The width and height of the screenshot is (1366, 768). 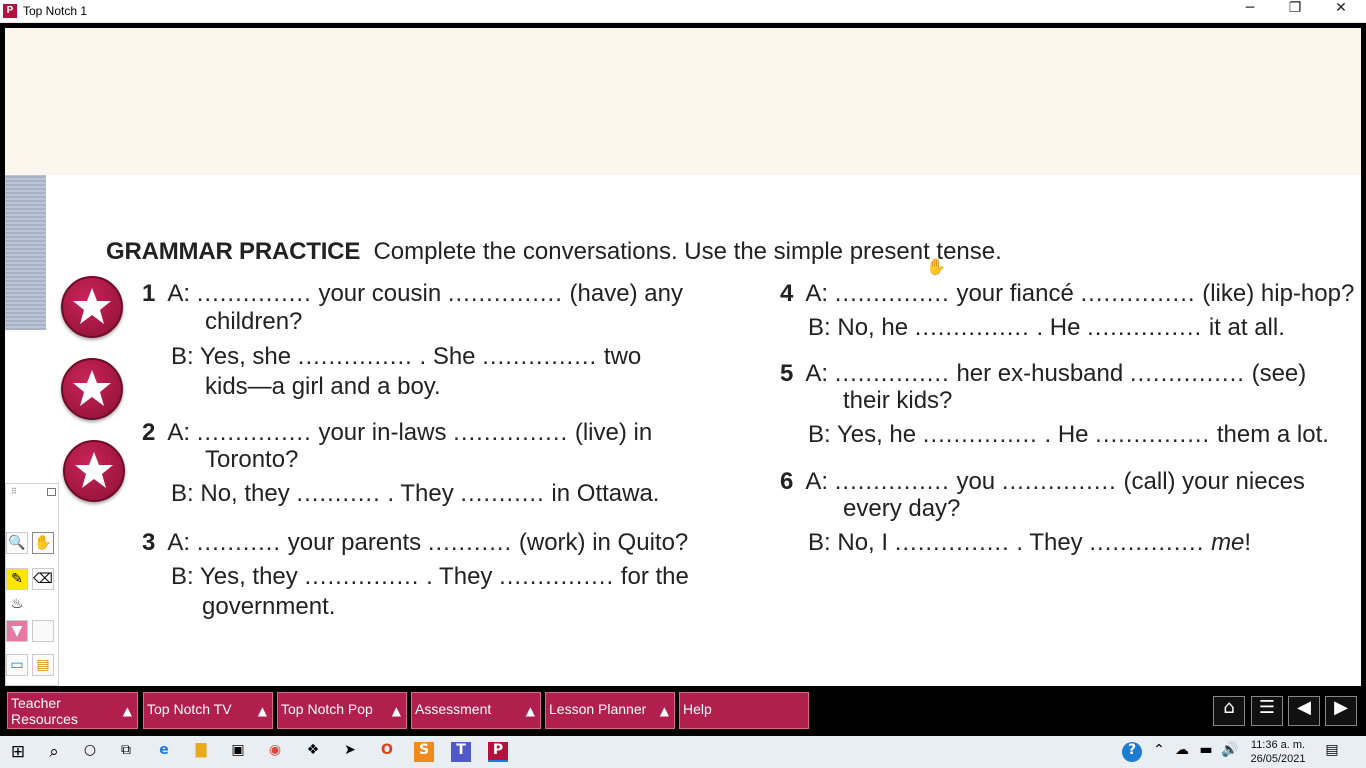 What do you see at coordinates (1295, 11) in the screenshot?
I see `restore-button: ❐` at bounding box center [1295, 11].